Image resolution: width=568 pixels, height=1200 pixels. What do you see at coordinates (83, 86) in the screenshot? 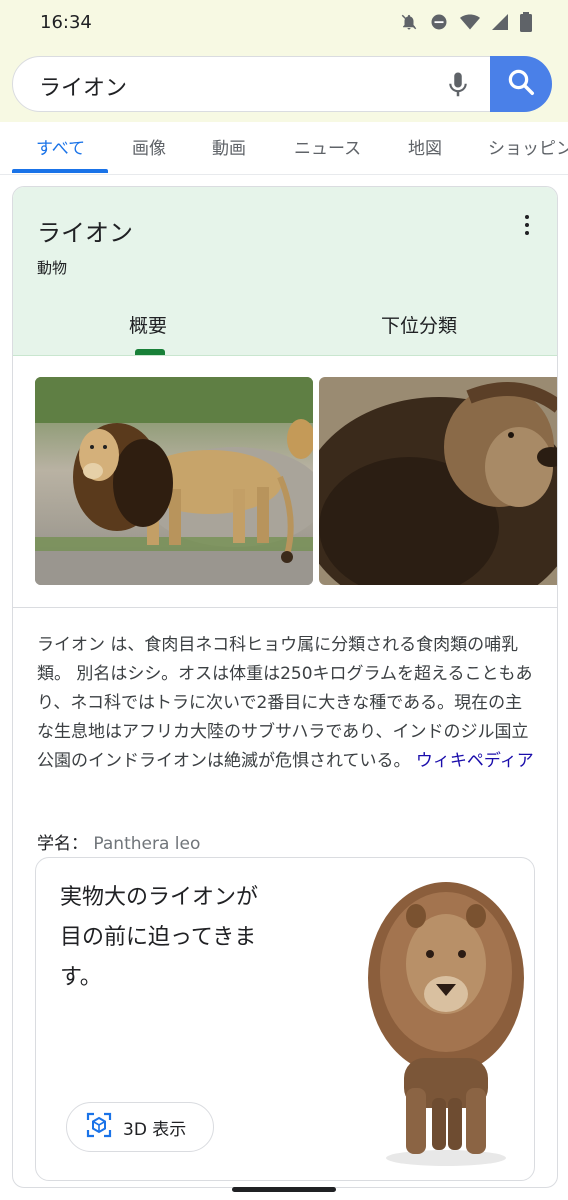
I see `search-input: ライオン` at bounding box center [83, 86].